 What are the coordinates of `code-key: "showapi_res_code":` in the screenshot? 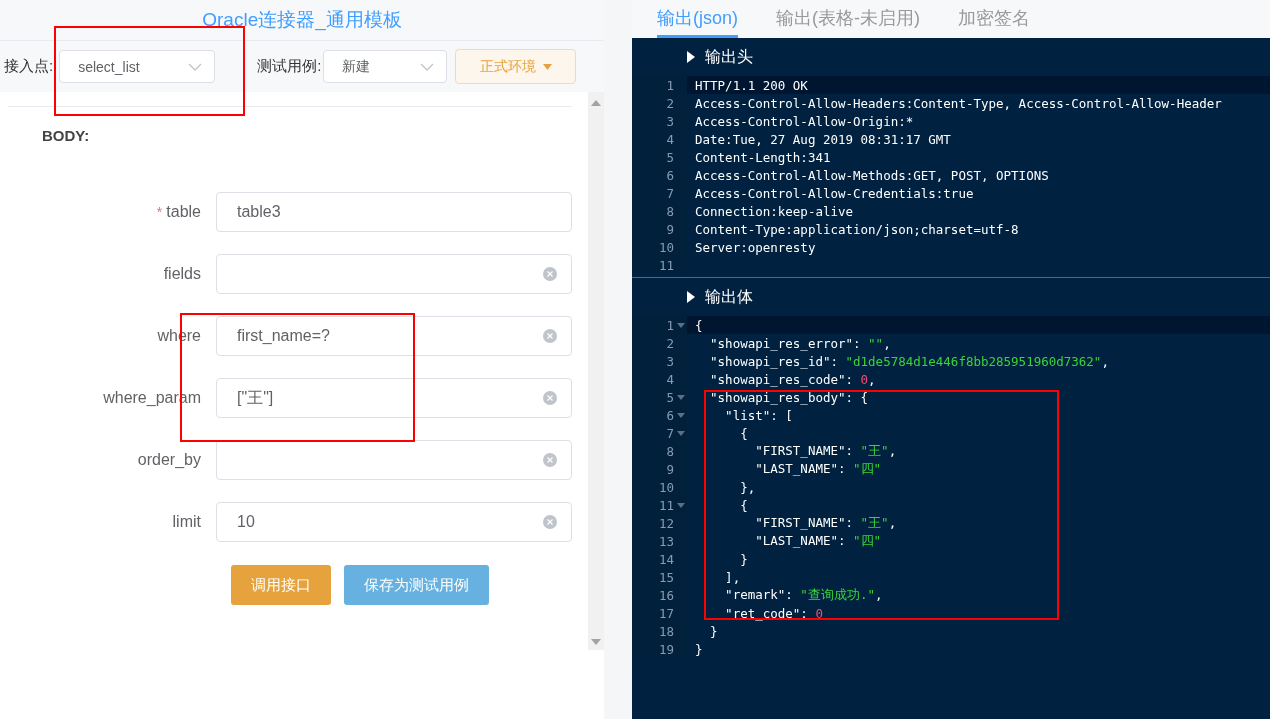 It's located at (778, 379).